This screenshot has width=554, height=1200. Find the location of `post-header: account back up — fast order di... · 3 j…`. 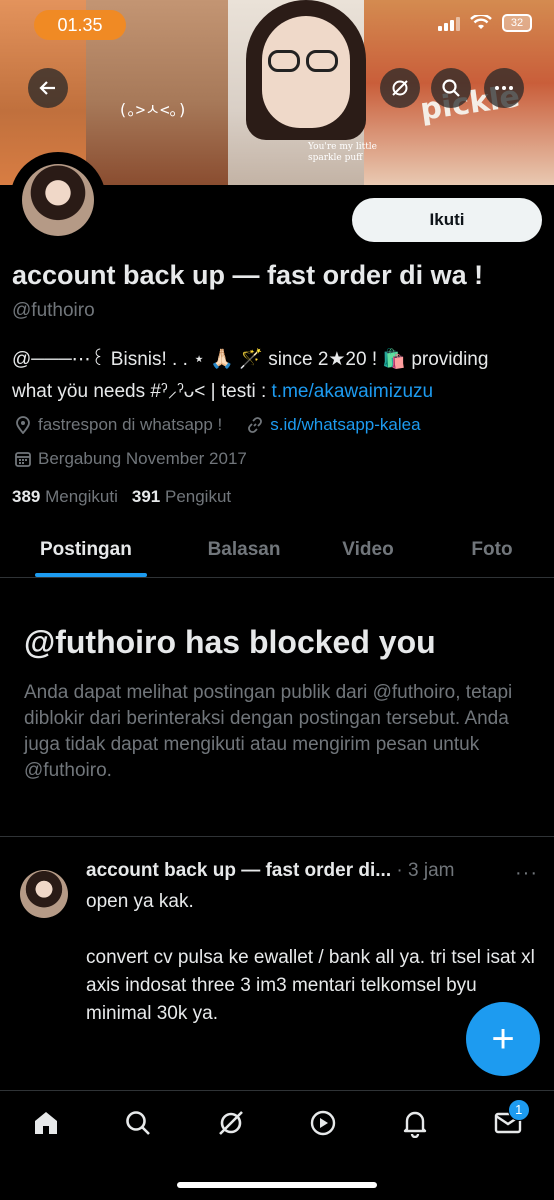

post-header: account back up — fast order di... · 3 j… is located at coordinates (296, 871).